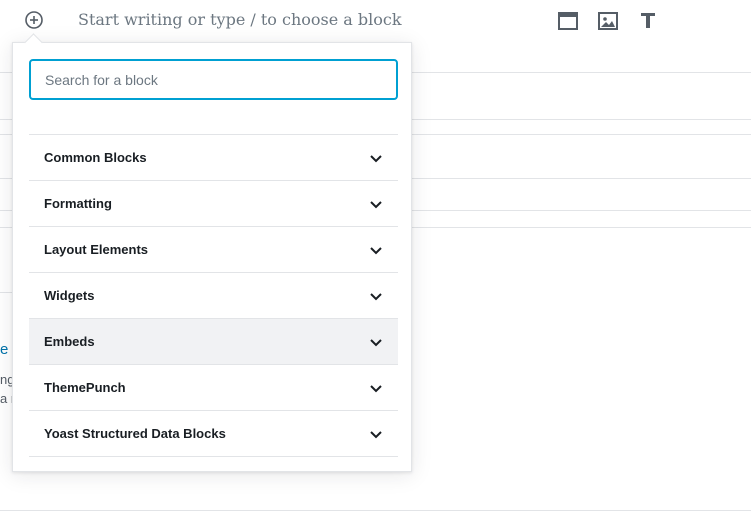  Describe the element at coordinates (4, 349) in the screenshot. I see `background-link: e` at that location.